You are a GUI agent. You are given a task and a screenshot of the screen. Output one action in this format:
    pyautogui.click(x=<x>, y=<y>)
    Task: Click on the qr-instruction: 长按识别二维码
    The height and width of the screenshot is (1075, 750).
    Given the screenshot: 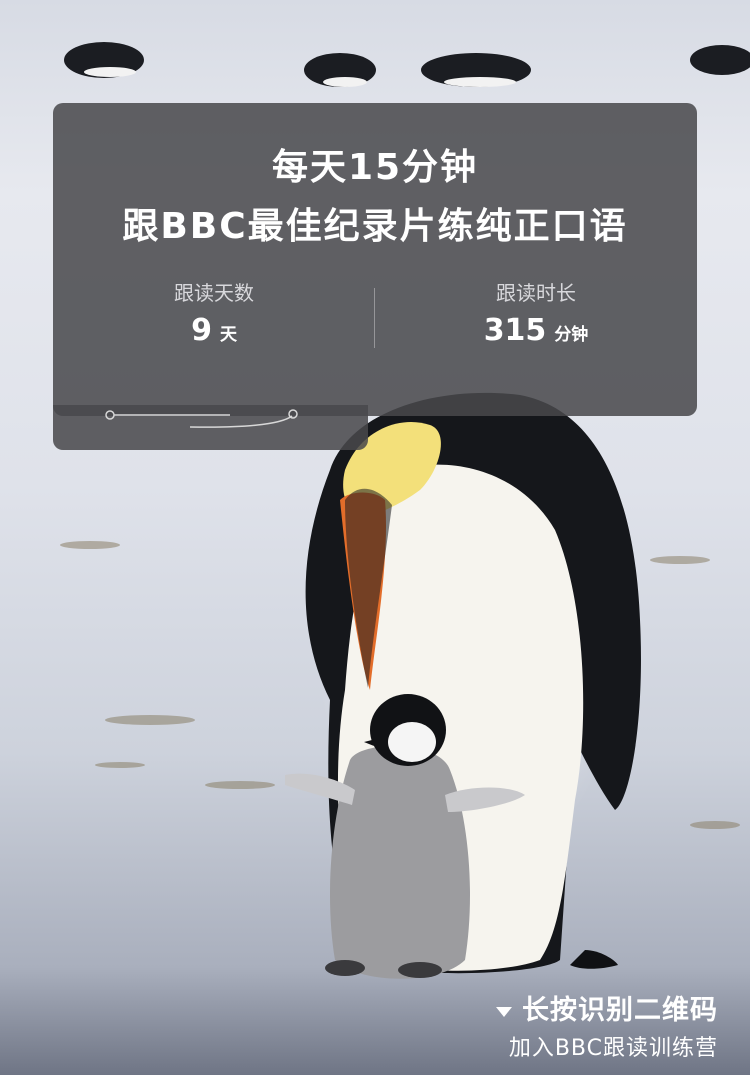 What is the action you would take?
    pyautogui.click(x=607, y=1007)
    